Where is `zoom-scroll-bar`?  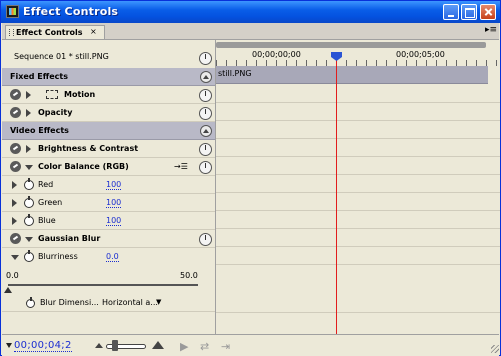
zoom-scroll-bar is located at coordinates (351, 45).